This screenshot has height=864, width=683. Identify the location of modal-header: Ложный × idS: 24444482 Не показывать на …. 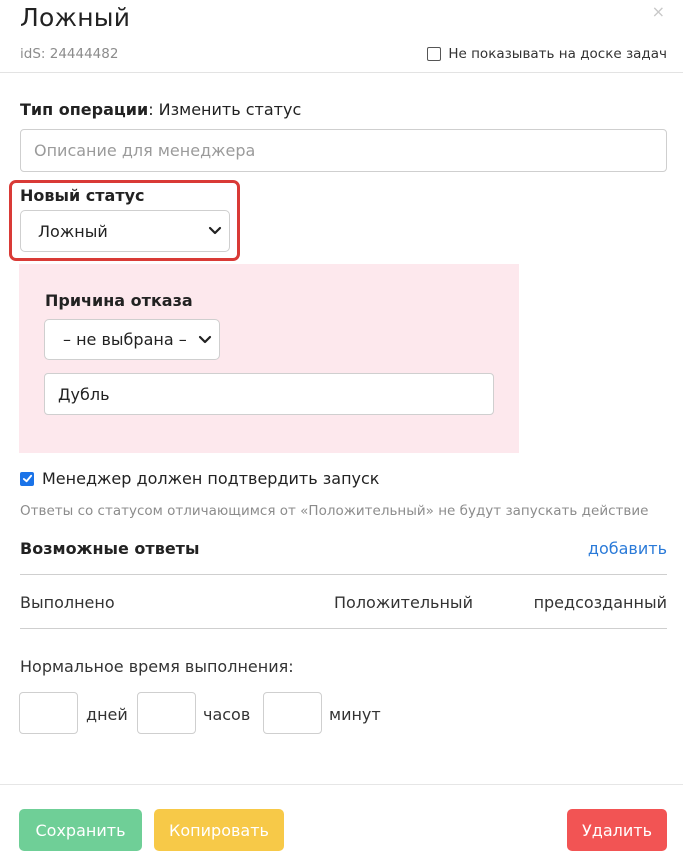
(341, 36).